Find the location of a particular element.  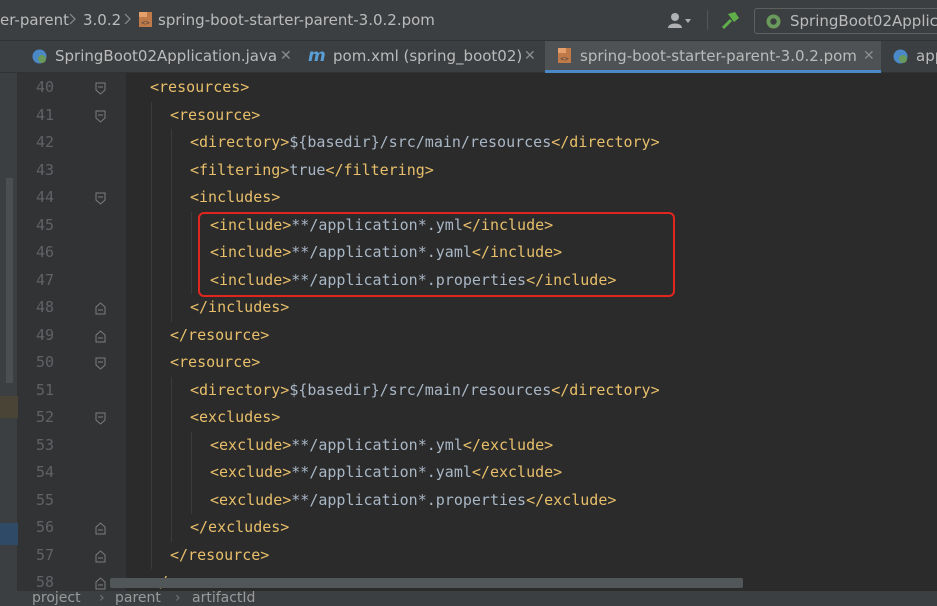

line-number: 45 is located at coordinates (44, 224).